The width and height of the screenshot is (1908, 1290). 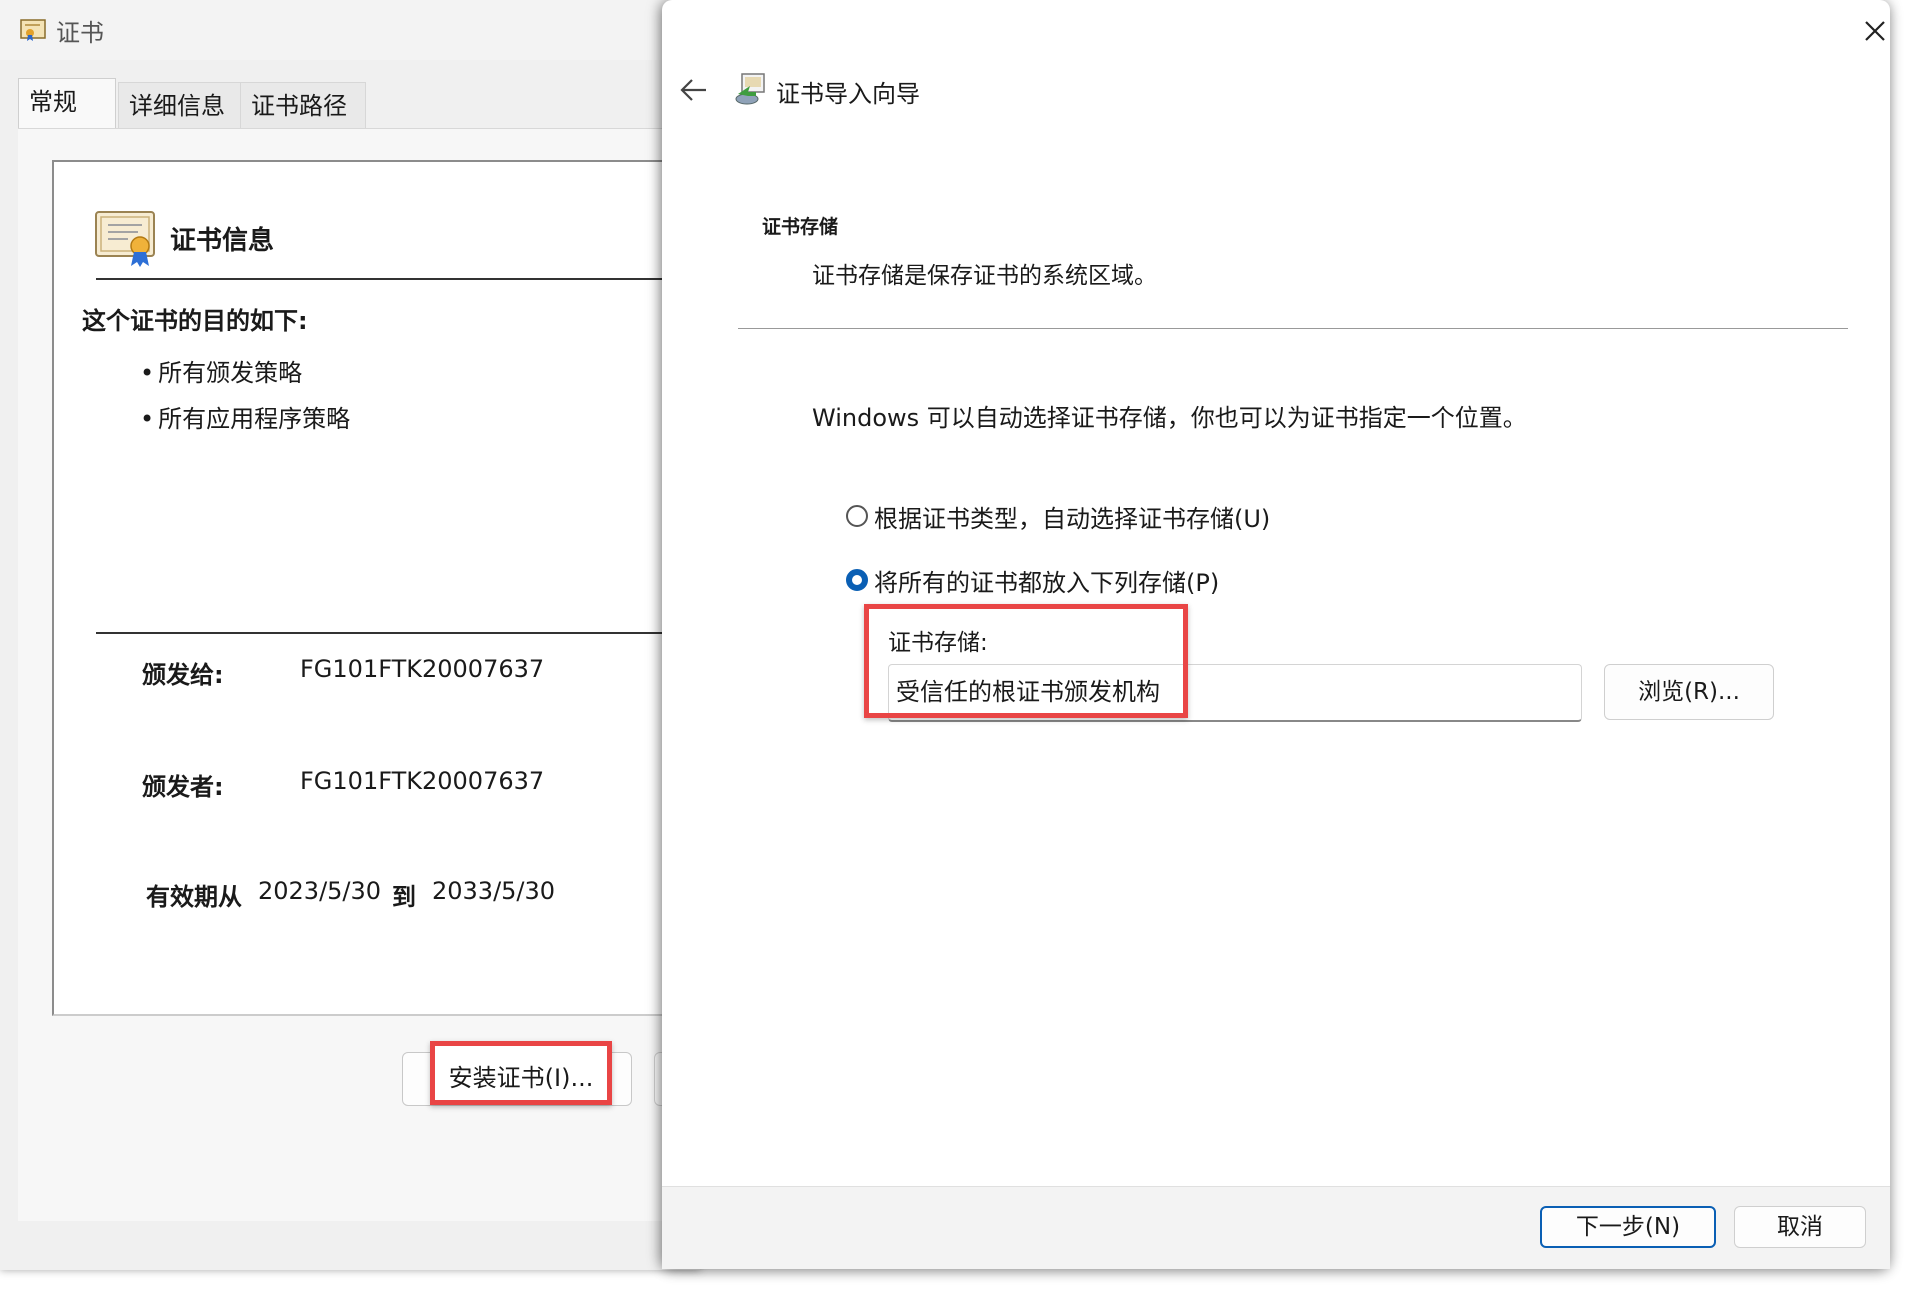 What do you see at coordinates (422, 669) in the screenshot?
I see `issued-to-value: FG101FTK20007637` at bounding box center [422, 669].